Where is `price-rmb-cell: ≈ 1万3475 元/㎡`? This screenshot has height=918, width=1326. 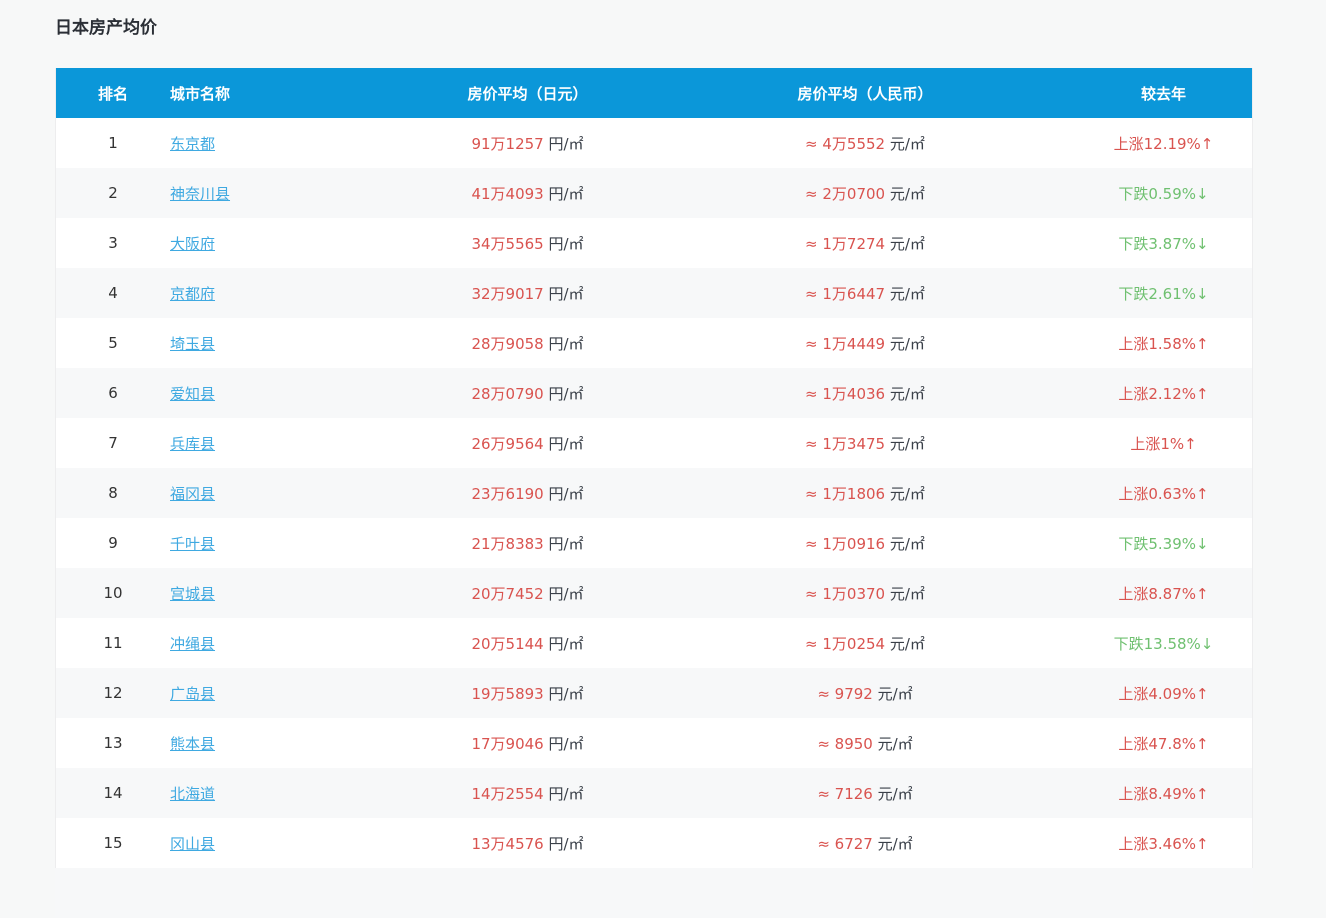
price-rmb-cell: ≈ 1万3475 元/㎡ is located at coordinates (865, 443).